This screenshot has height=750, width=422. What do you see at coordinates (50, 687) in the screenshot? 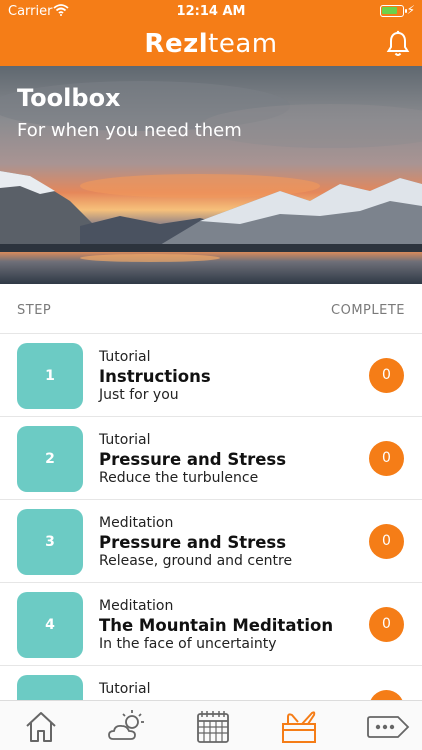
I see `step-number-tile: 5` at bounding box center [50, 687].